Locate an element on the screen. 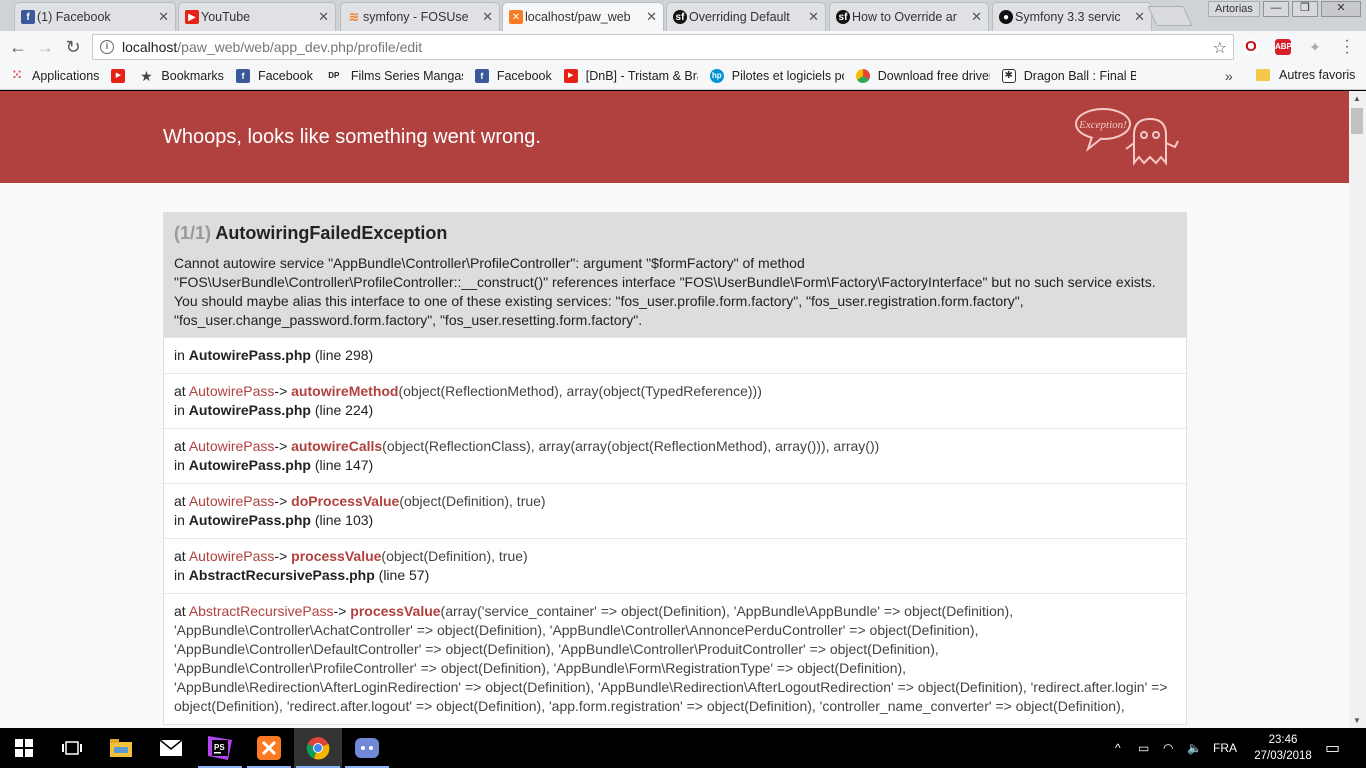 The image size is (1366, 768). tab-stackoverflow: ≋ symfony - FOSUser ✕ is located at coordinates (420, 16).